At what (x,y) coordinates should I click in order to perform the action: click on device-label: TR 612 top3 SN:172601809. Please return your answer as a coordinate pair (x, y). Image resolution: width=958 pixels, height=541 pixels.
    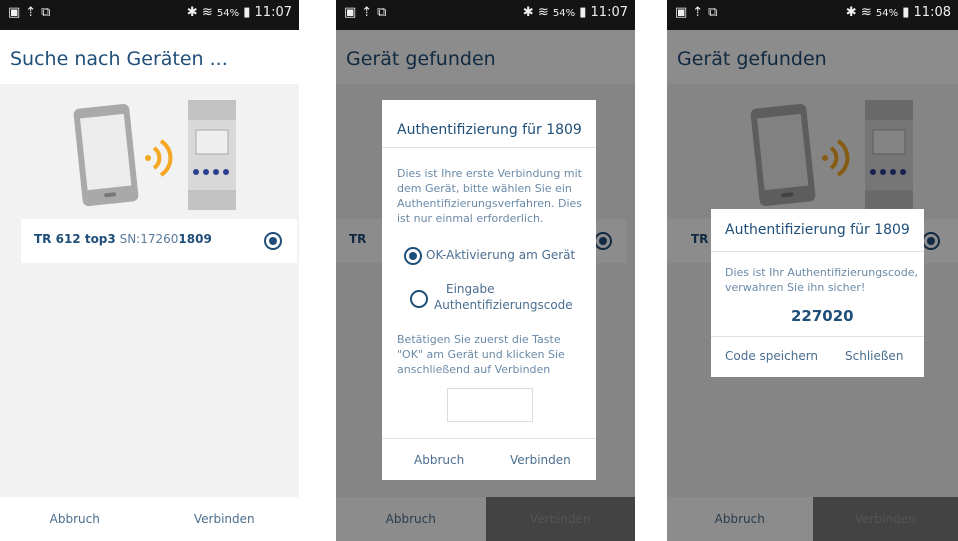
    Looking at the image, I should click on (123, 239).